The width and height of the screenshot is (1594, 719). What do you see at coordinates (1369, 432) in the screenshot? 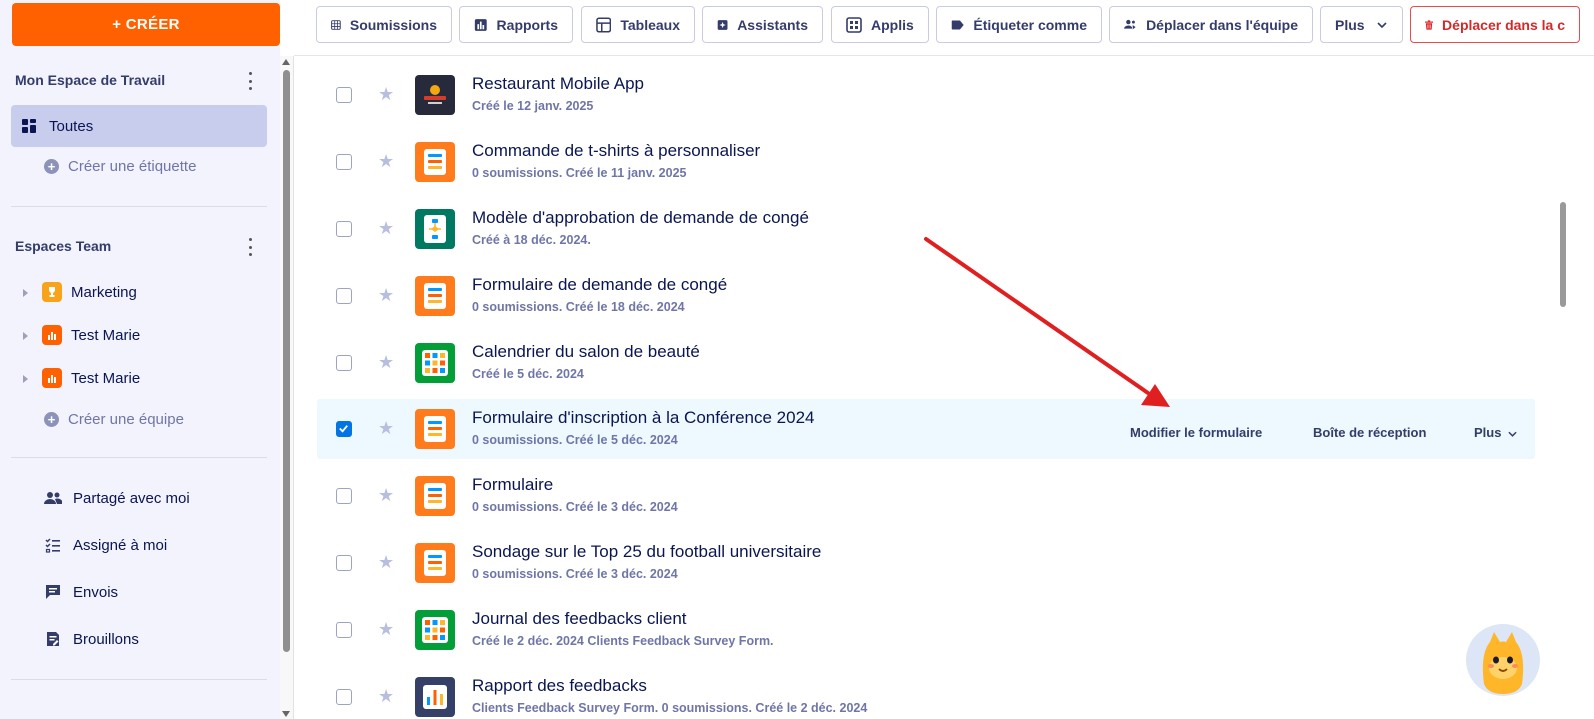
I see `inbox-button: Boîte de réception` at bounding box center [1369, 432].